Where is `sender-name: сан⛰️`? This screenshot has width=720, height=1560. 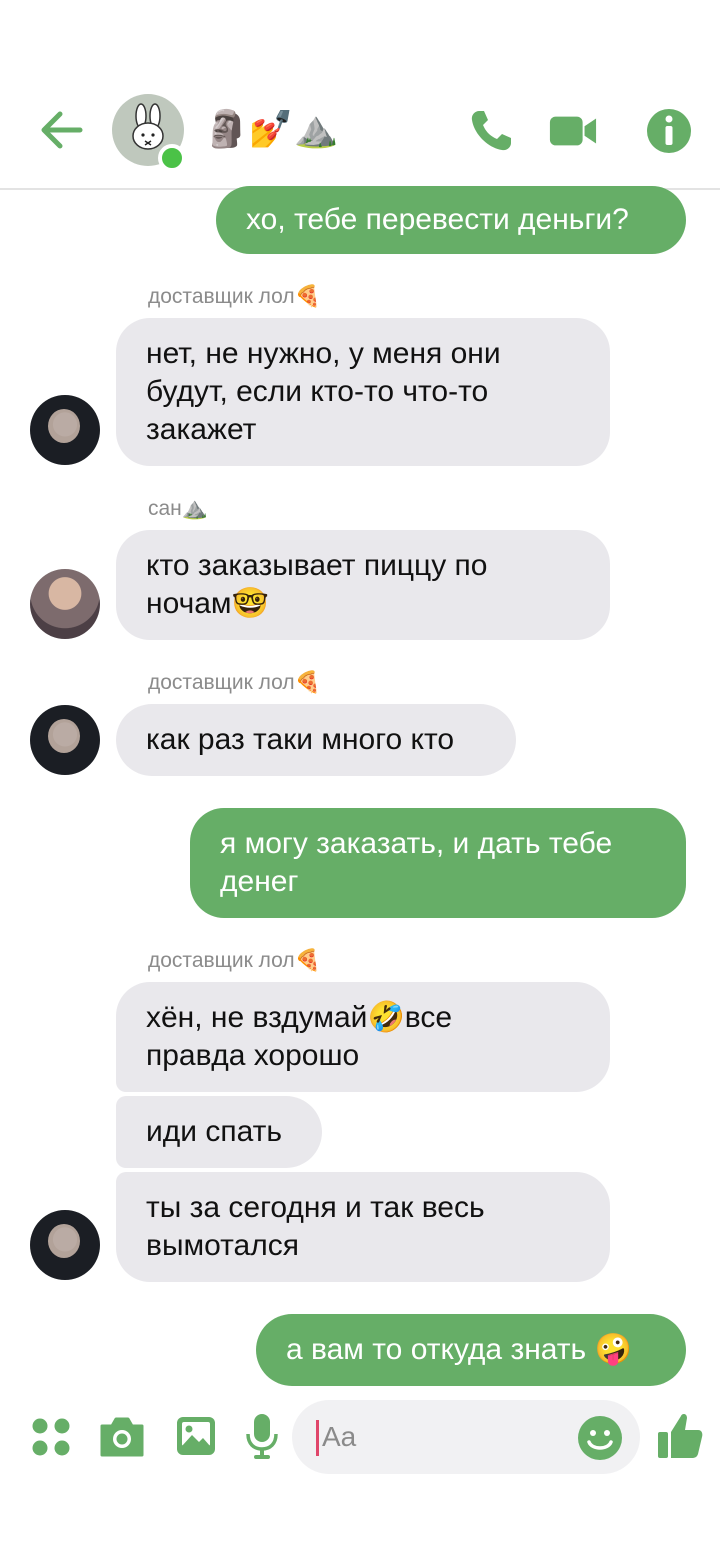
sender-name: сан⛰️ is located at coordinates (178, 508).